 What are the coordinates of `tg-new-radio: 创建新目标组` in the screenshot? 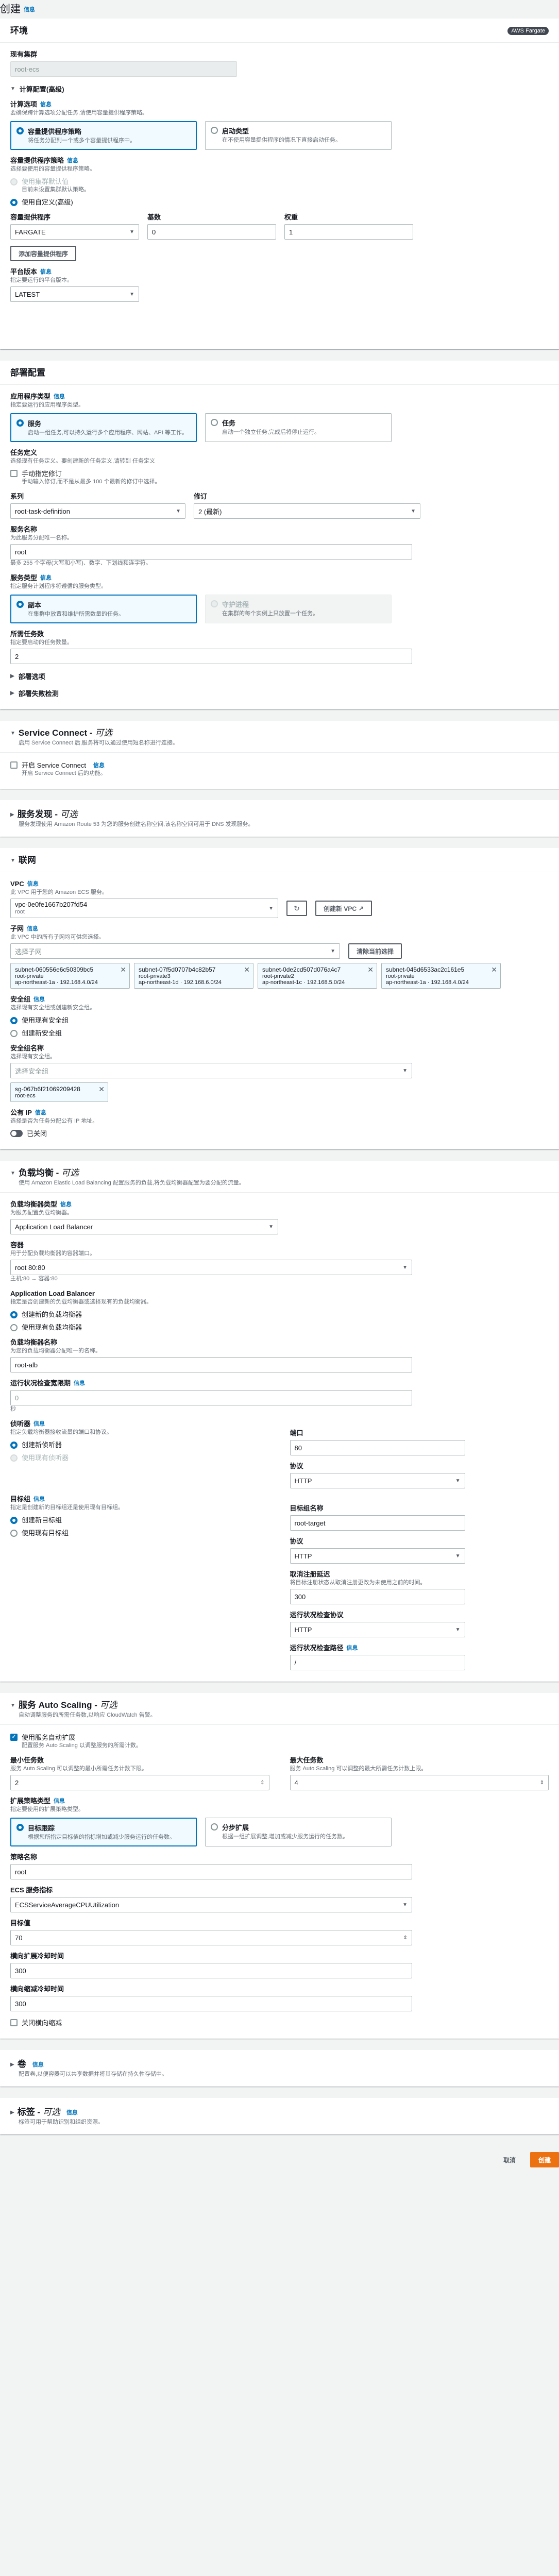 It's located at (139, 1519).